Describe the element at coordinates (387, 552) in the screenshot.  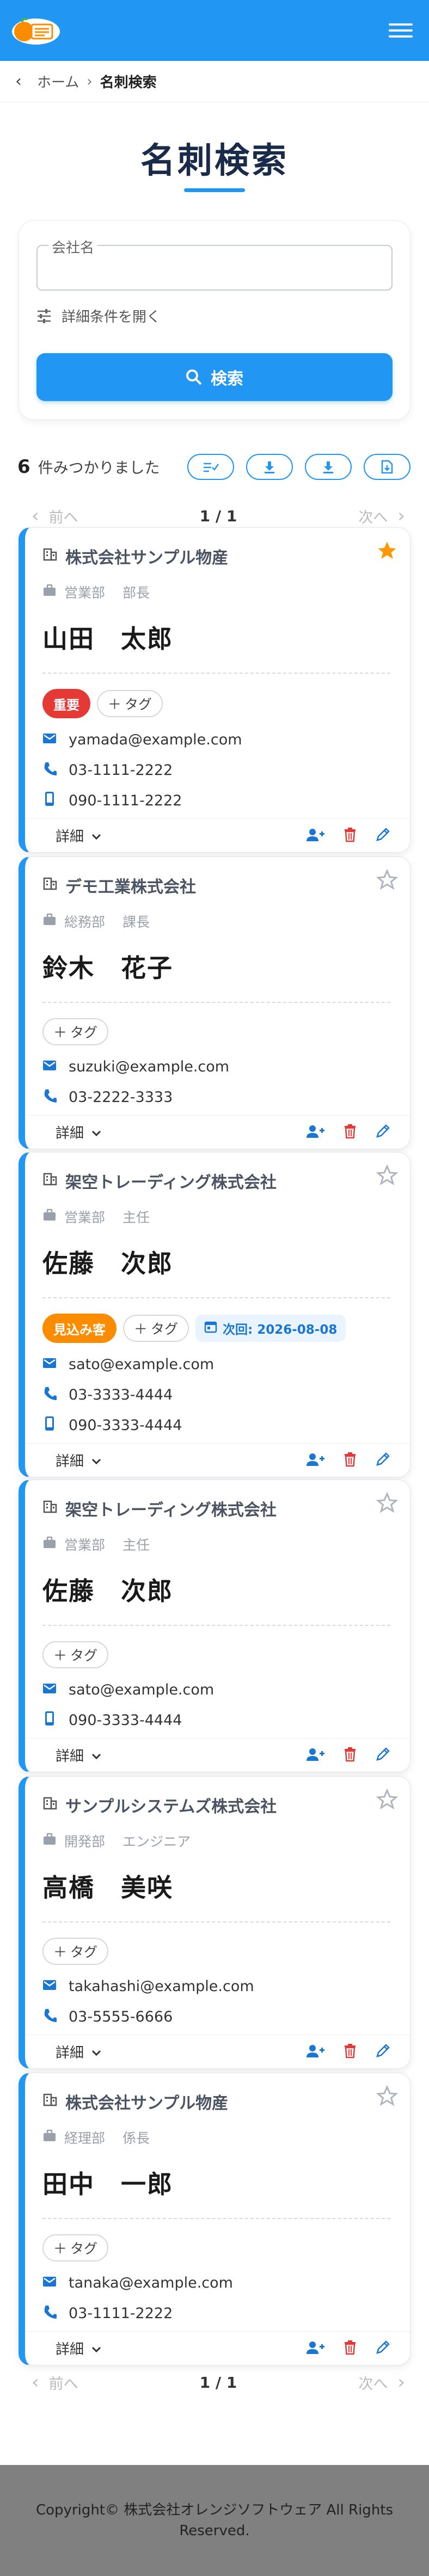
I see `star-filled-icon` at that location.